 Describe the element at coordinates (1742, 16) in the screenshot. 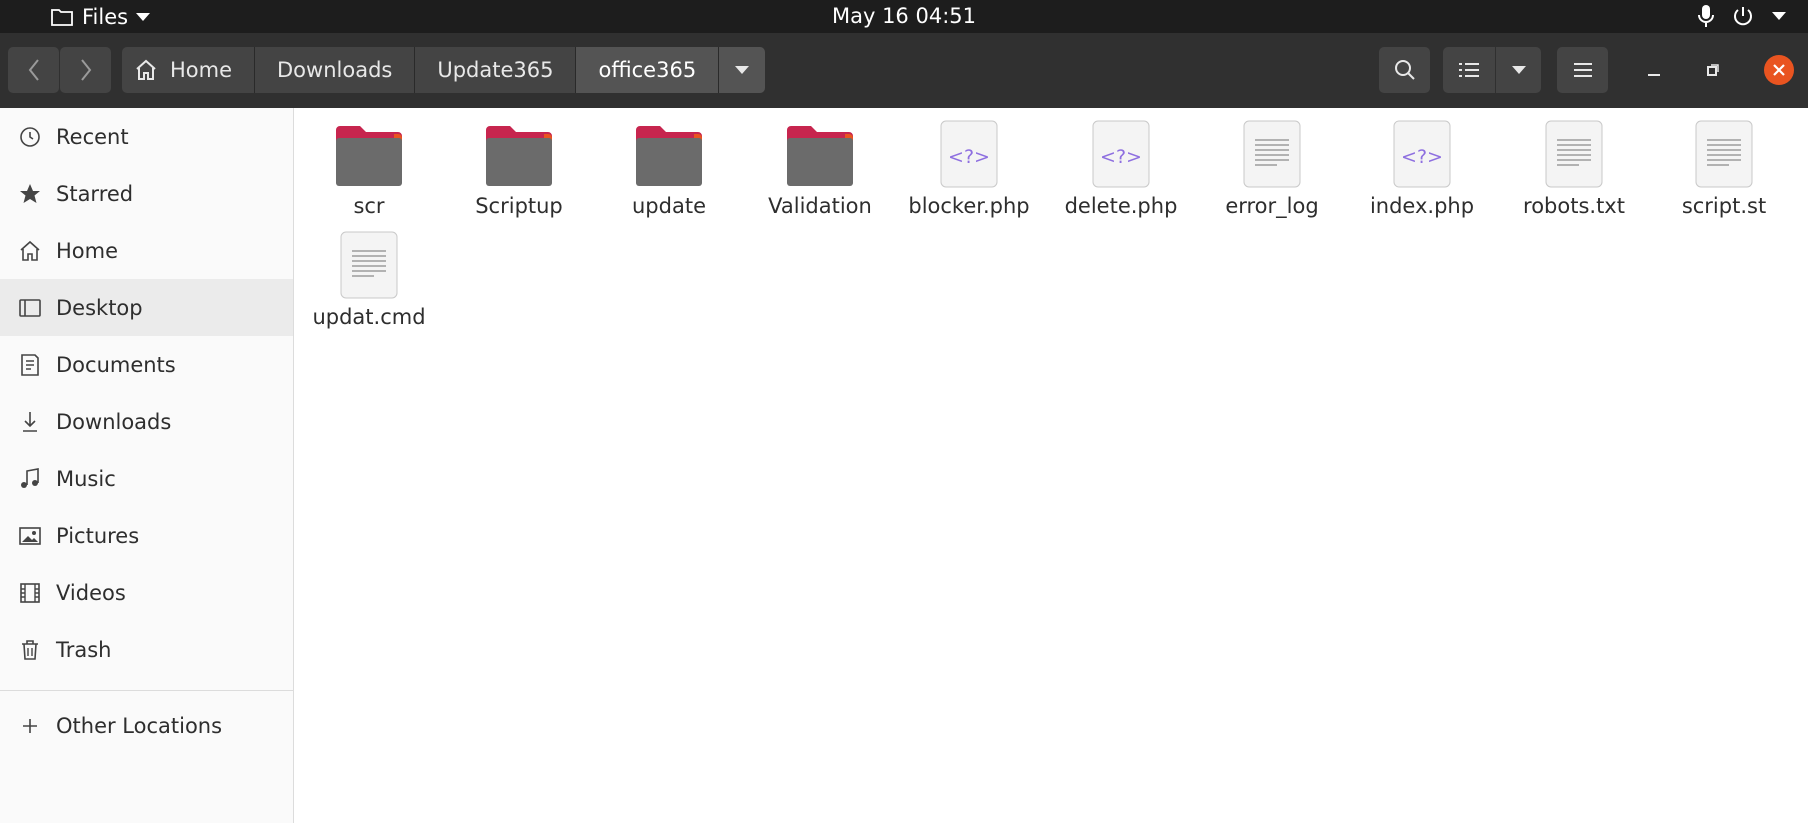

I see `system-tray` at that location.